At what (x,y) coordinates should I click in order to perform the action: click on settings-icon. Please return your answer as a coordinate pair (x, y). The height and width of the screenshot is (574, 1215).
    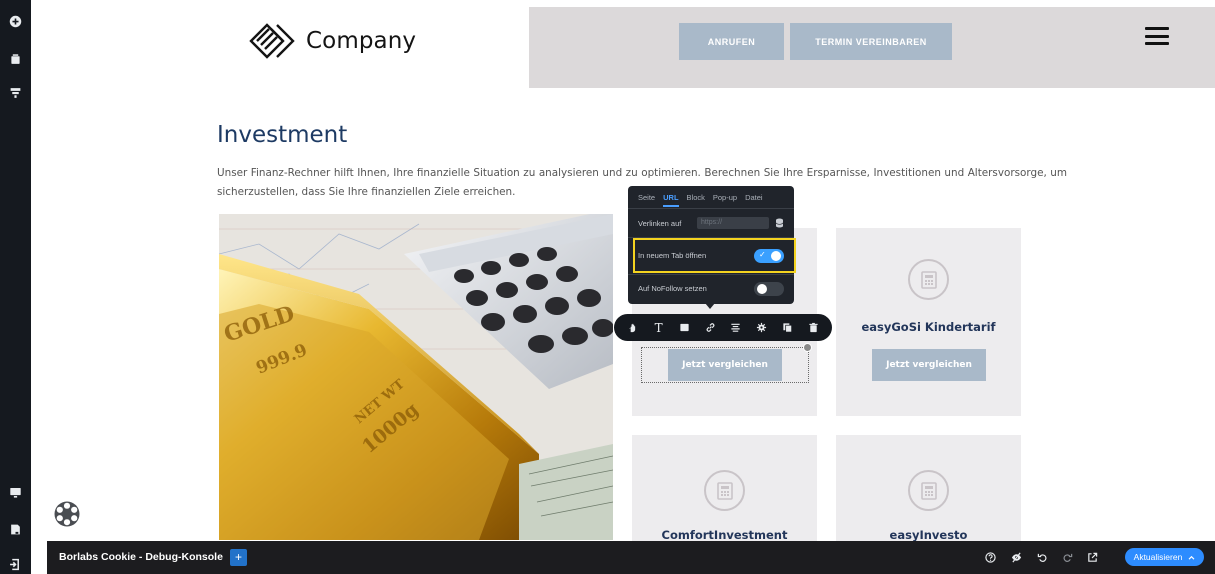
    Looking at the image, I should click on (762, 328).